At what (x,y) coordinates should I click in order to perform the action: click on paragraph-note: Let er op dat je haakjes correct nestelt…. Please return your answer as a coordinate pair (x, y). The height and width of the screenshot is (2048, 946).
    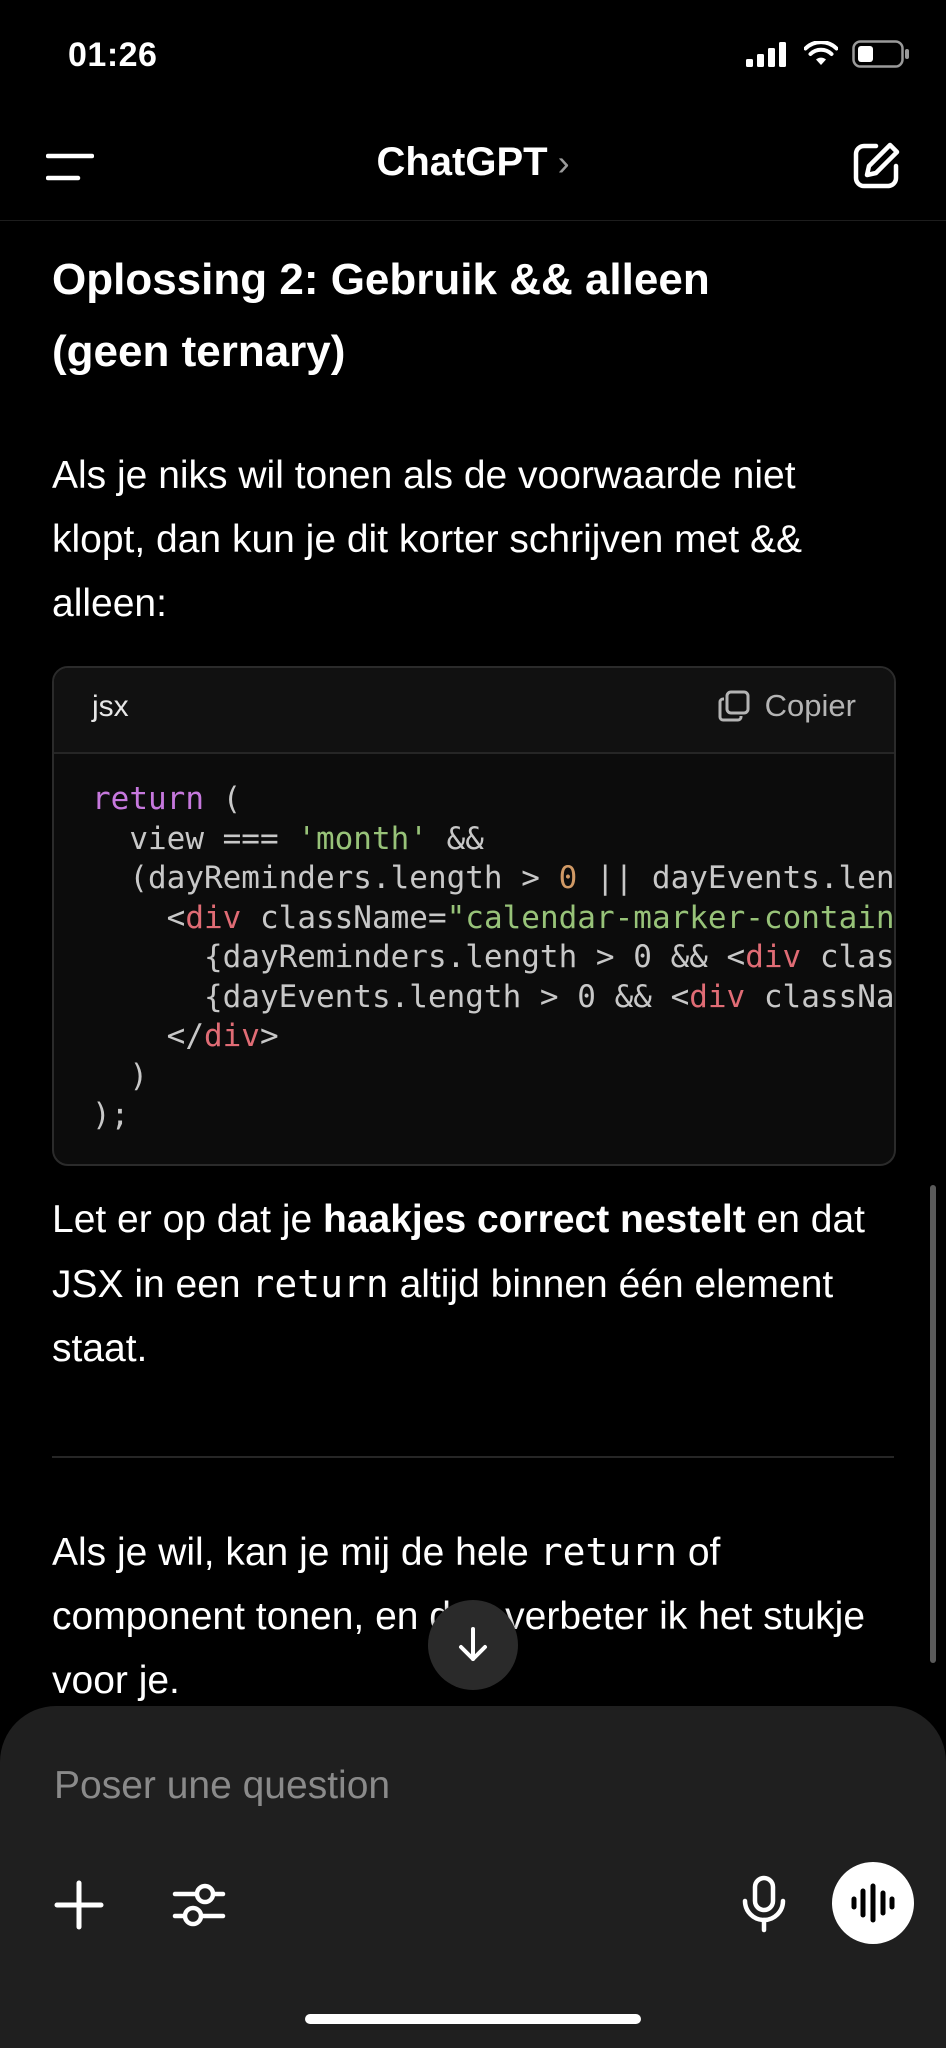
    Looking at the image, I should click on (459, 1284).